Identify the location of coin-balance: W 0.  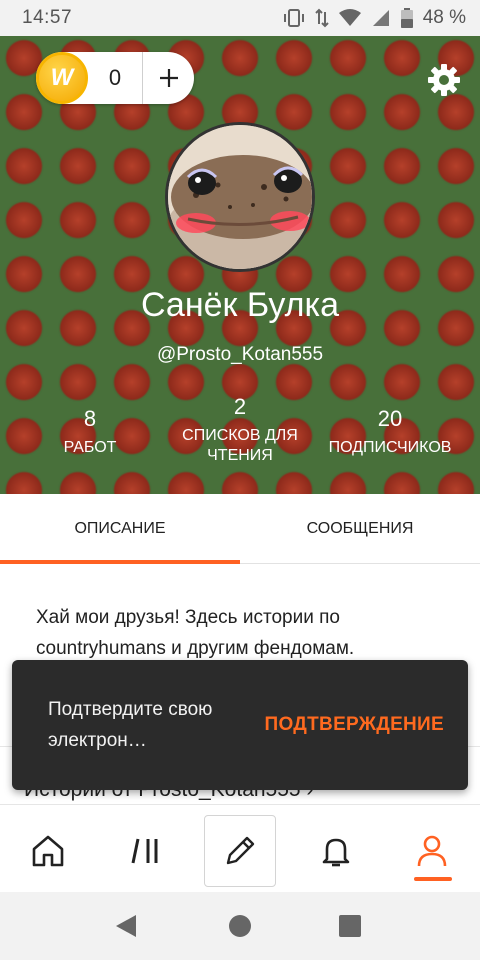
(115, 78).